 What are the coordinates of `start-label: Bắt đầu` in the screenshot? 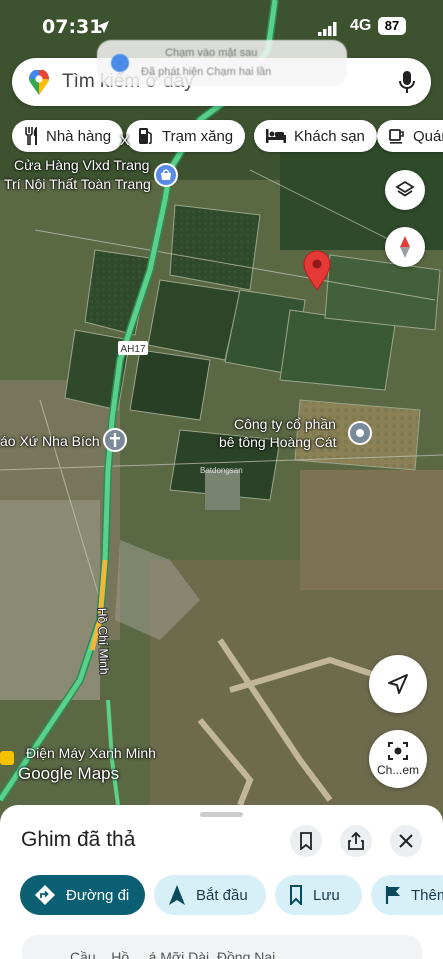 It's located at (222, 895).